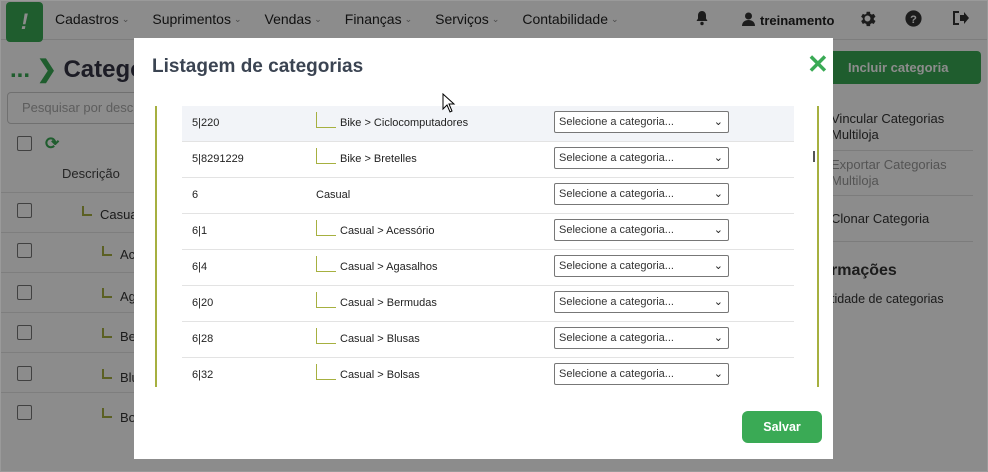 This screenshot has width=988, height=472. I want to click on category-code: 6|1, so click(200, 231).